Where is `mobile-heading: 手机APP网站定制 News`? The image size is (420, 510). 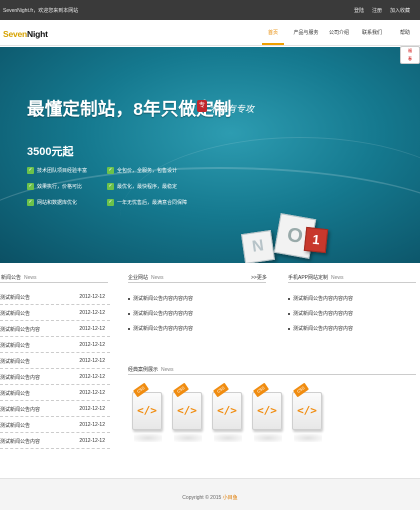 mobile-heading: 手机APP网站定制 News is located at coordinates (316, 278).